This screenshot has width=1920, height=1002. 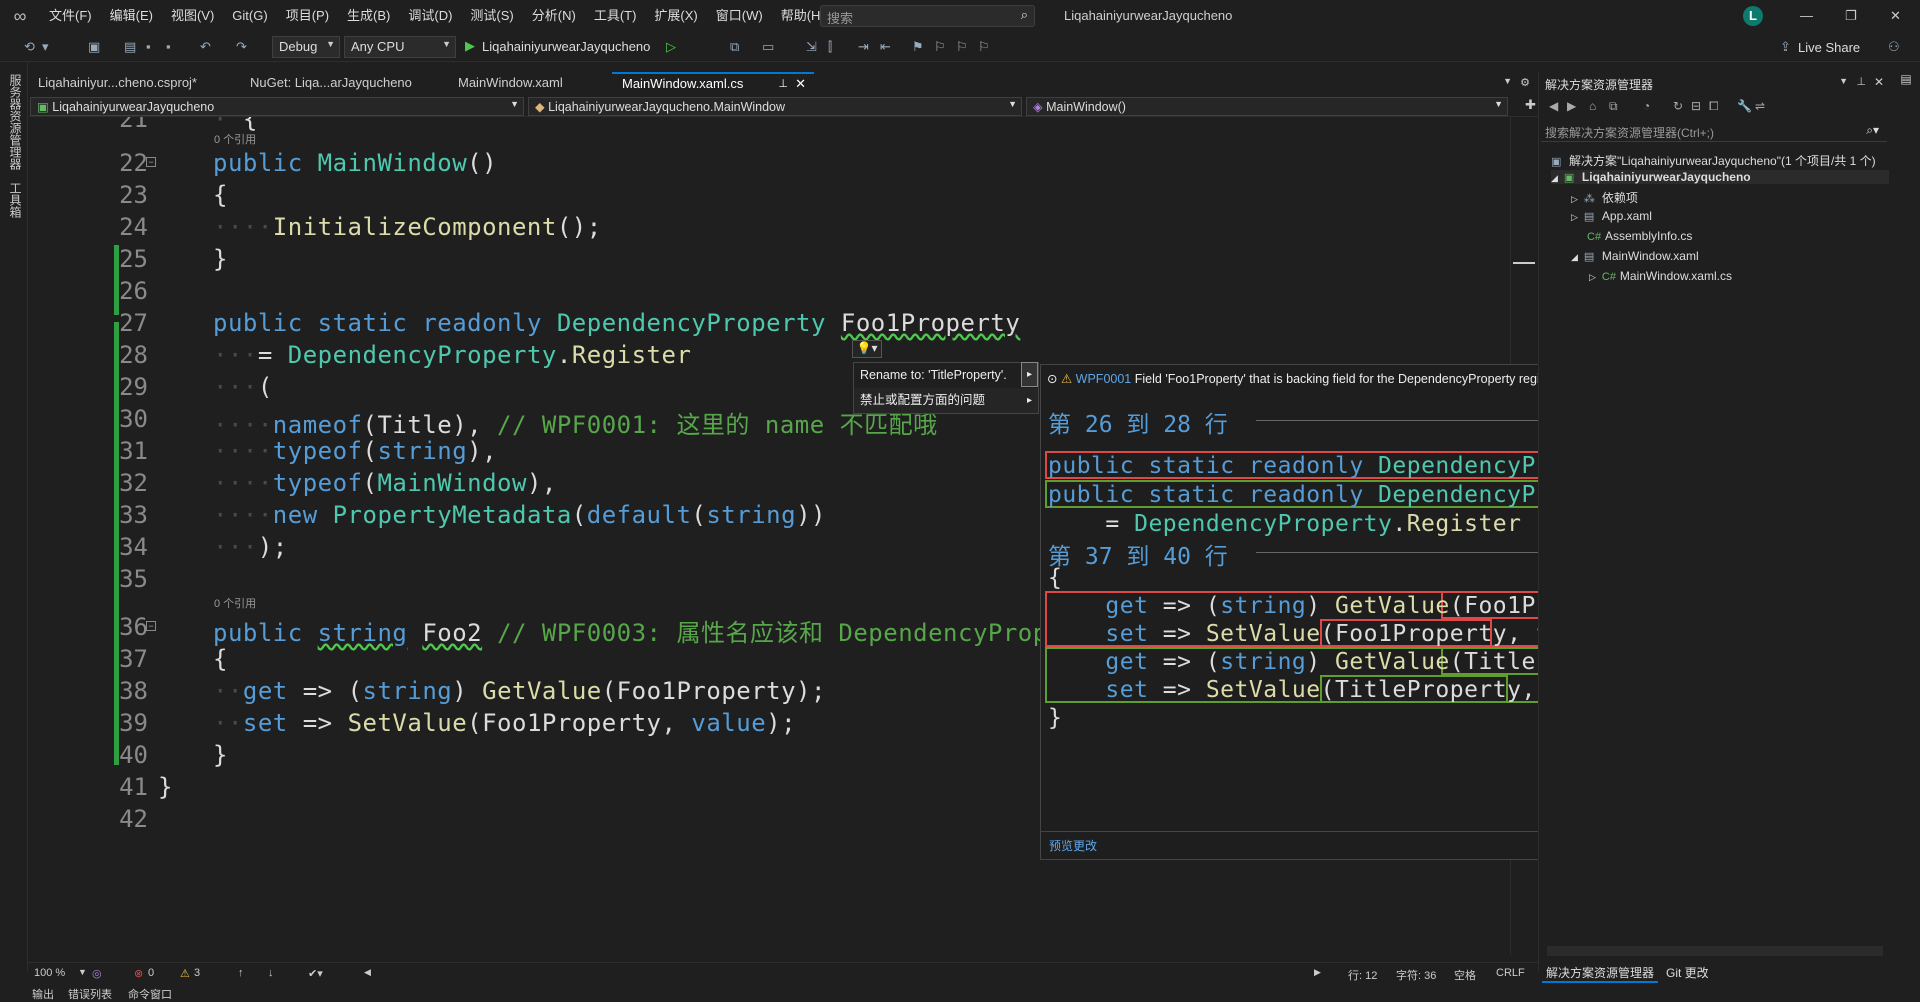 I want to click on panel-menu-icon: ▼, so click(x=1843, y=81).